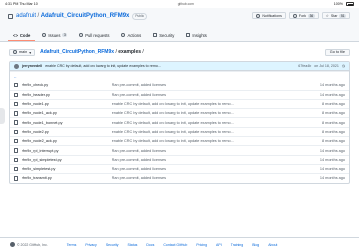  What do you see at coordinates (179, 75) in the screenshot?
I see `parent-dir-row: ..` at bounding box center [179, 75].